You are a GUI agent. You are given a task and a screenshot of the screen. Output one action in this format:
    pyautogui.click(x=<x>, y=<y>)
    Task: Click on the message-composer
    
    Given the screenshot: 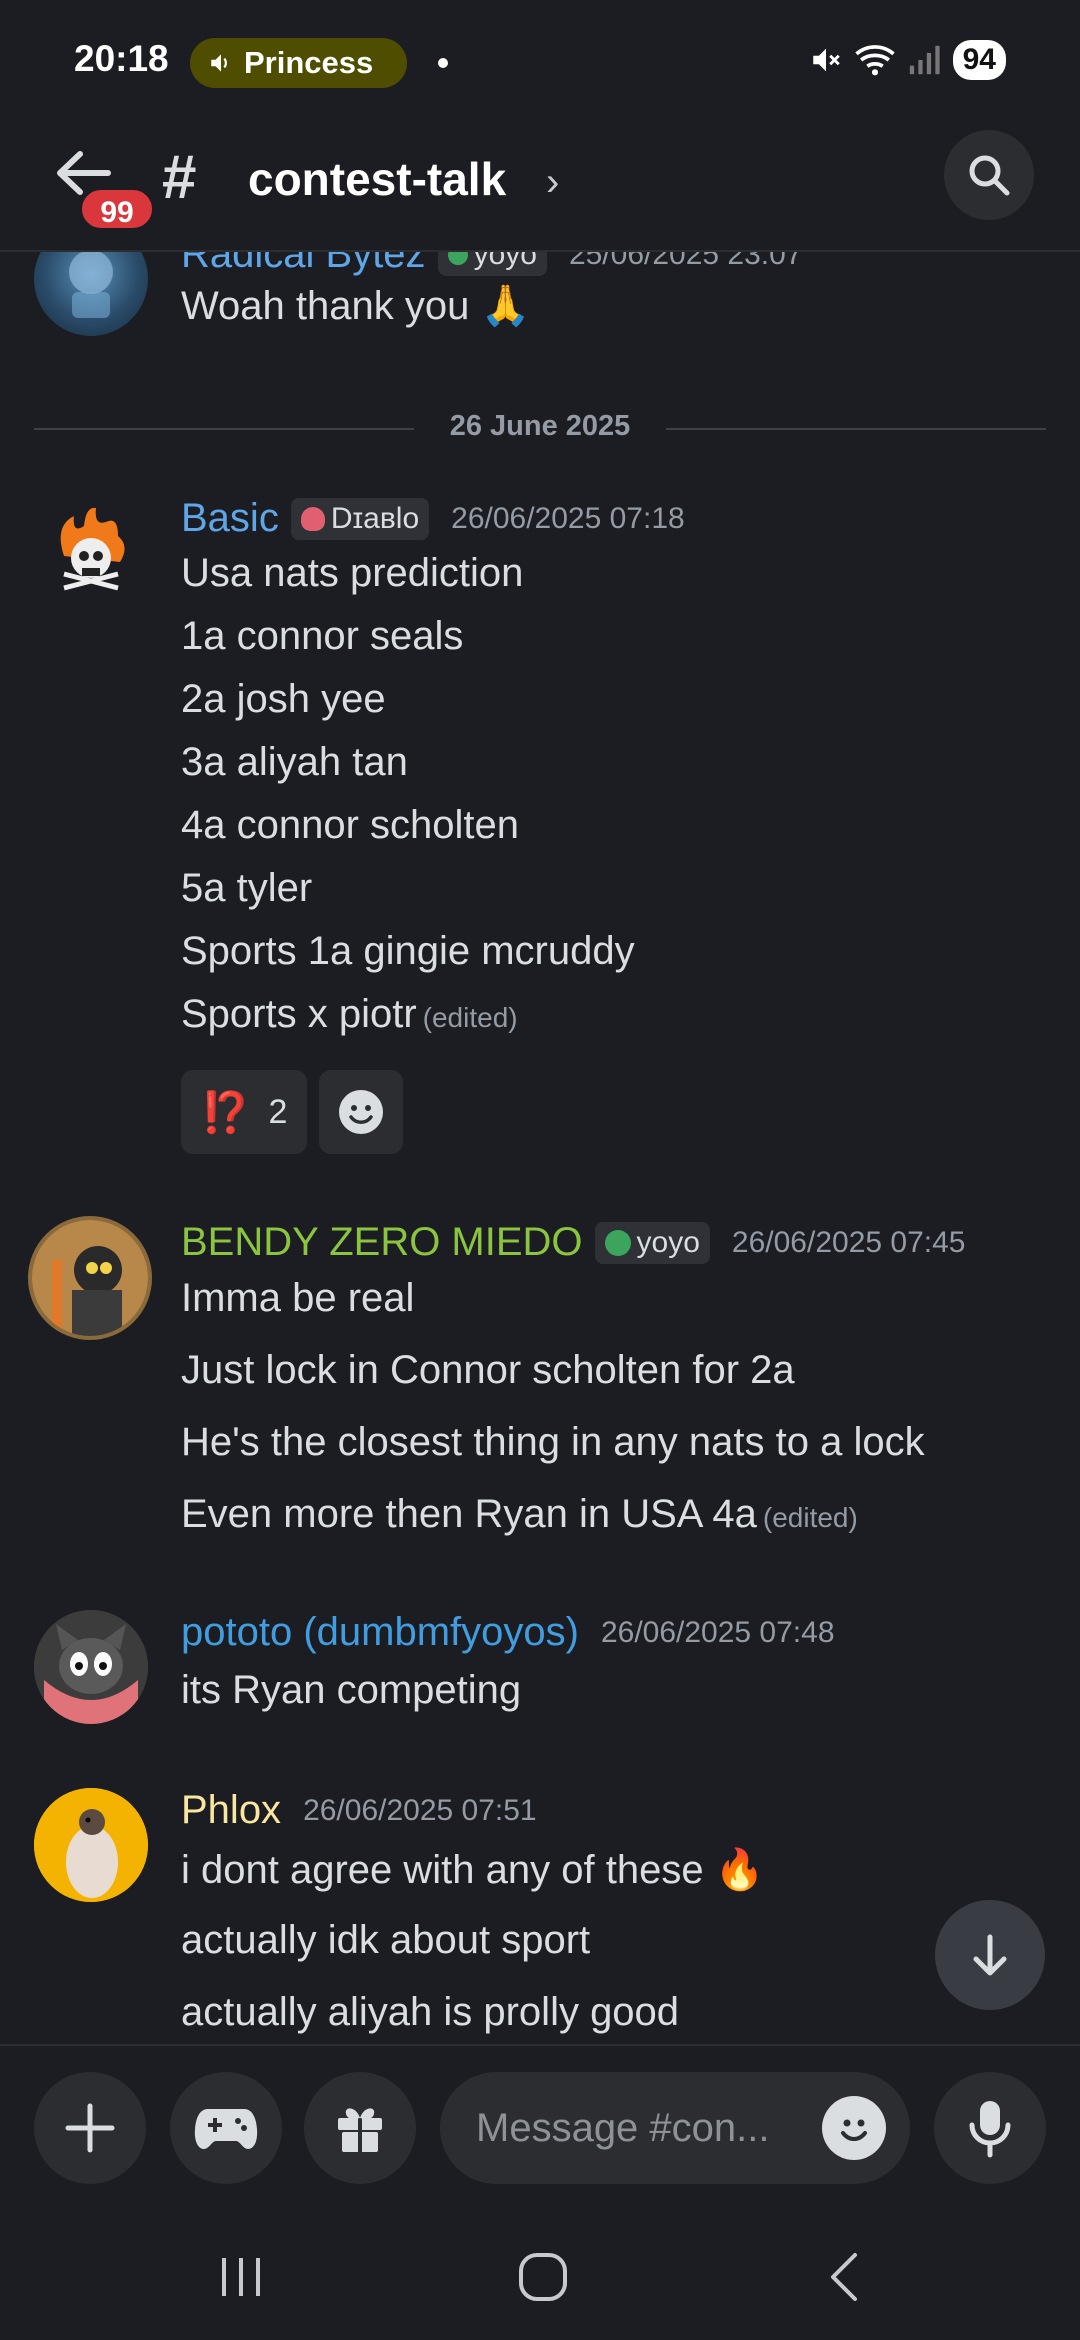 What is the action you would take?
    pyautogui.click(x=540, y=2128)
    